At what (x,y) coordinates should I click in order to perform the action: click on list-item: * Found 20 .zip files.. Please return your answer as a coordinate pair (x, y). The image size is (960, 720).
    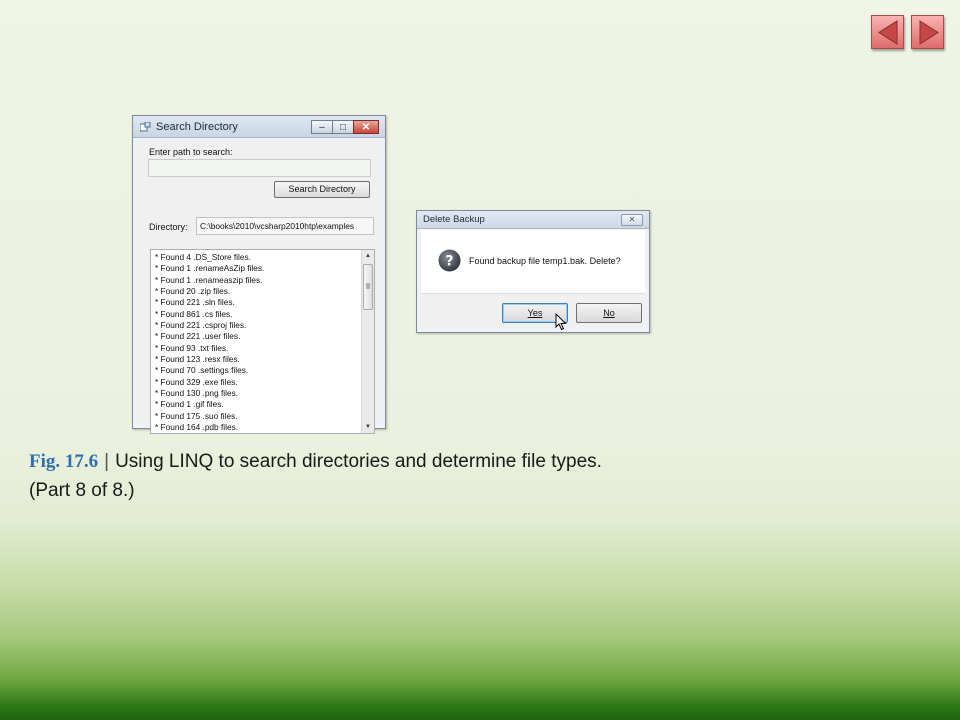
    Looking at the image, I should click on (255, 291).